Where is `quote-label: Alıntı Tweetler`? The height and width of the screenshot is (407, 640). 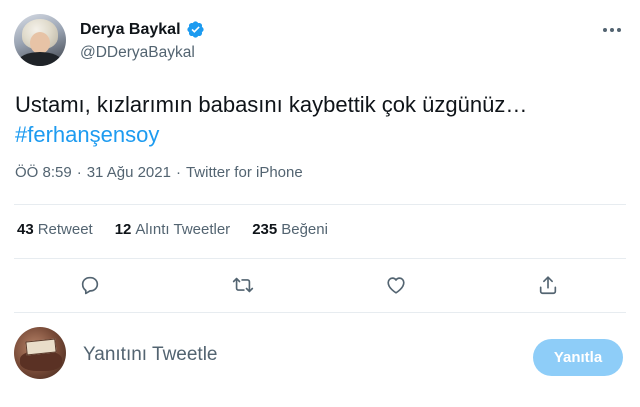
quote-label: Alıntı Tweetler is located at coordinates (183, 229).